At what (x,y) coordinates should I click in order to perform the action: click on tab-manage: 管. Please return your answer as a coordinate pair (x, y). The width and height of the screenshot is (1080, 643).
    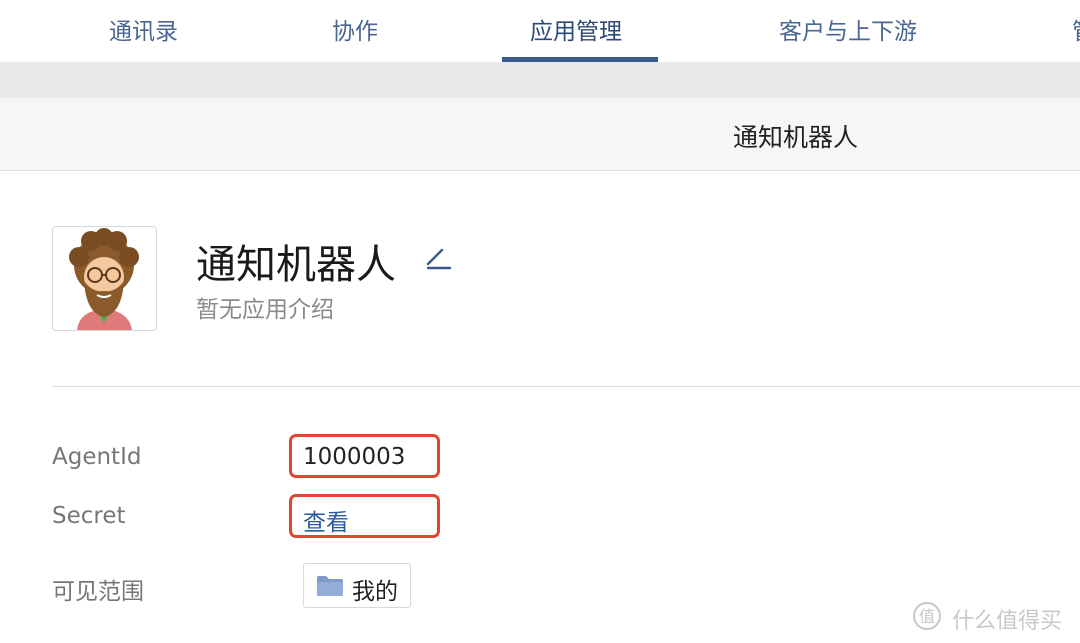
    Looking at the image, I should click on (1076, 29).